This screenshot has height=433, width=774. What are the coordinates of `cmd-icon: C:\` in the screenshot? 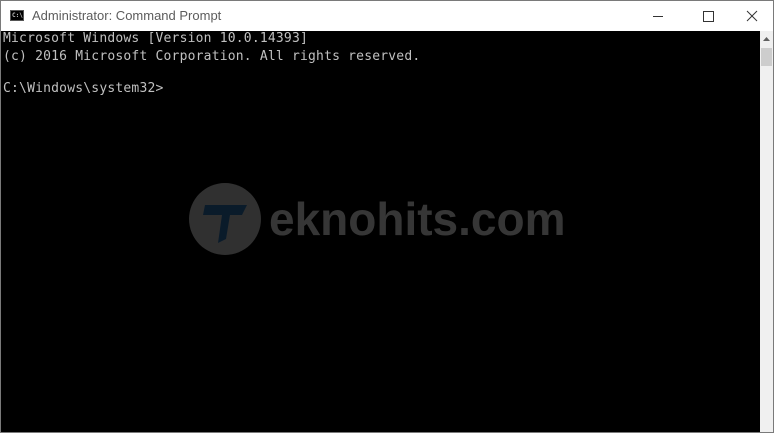 It's located at (17, 15).